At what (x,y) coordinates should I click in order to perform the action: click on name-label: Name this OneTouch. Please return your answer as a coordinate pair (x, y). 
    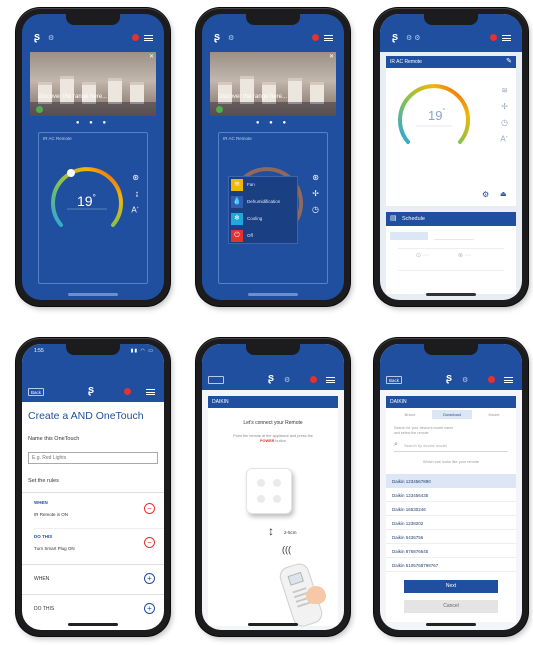
    Looking at the image, I should click on (54, 439).